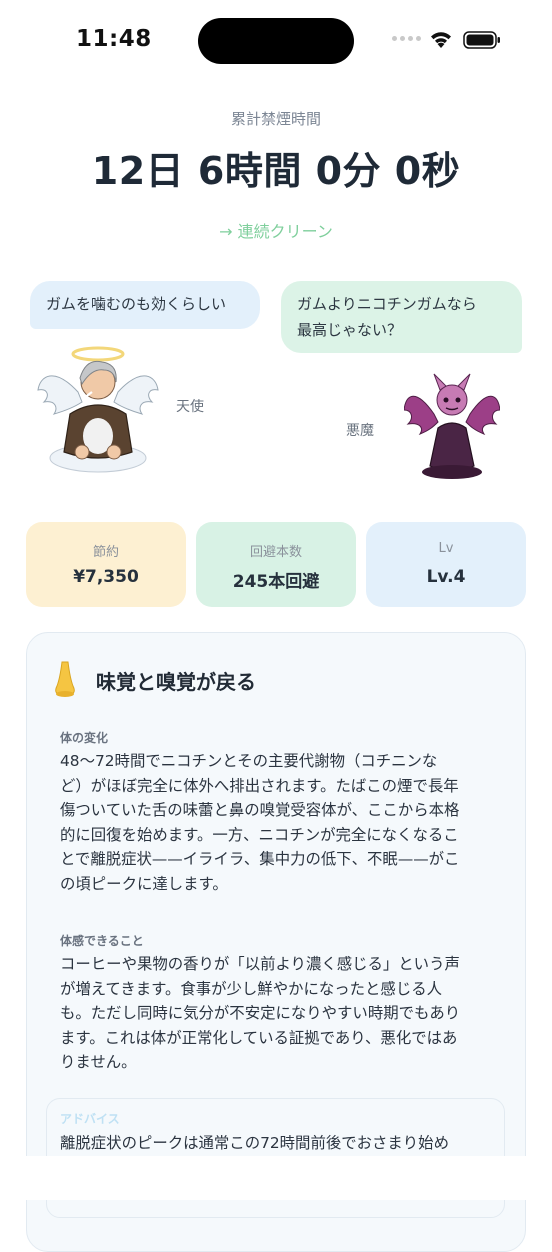 The image size is (552, 1252). What do you see at coordinates (360, 431) in the screenshot?
I see `devil-name: 悪魔` at bounding box center [360, 431].